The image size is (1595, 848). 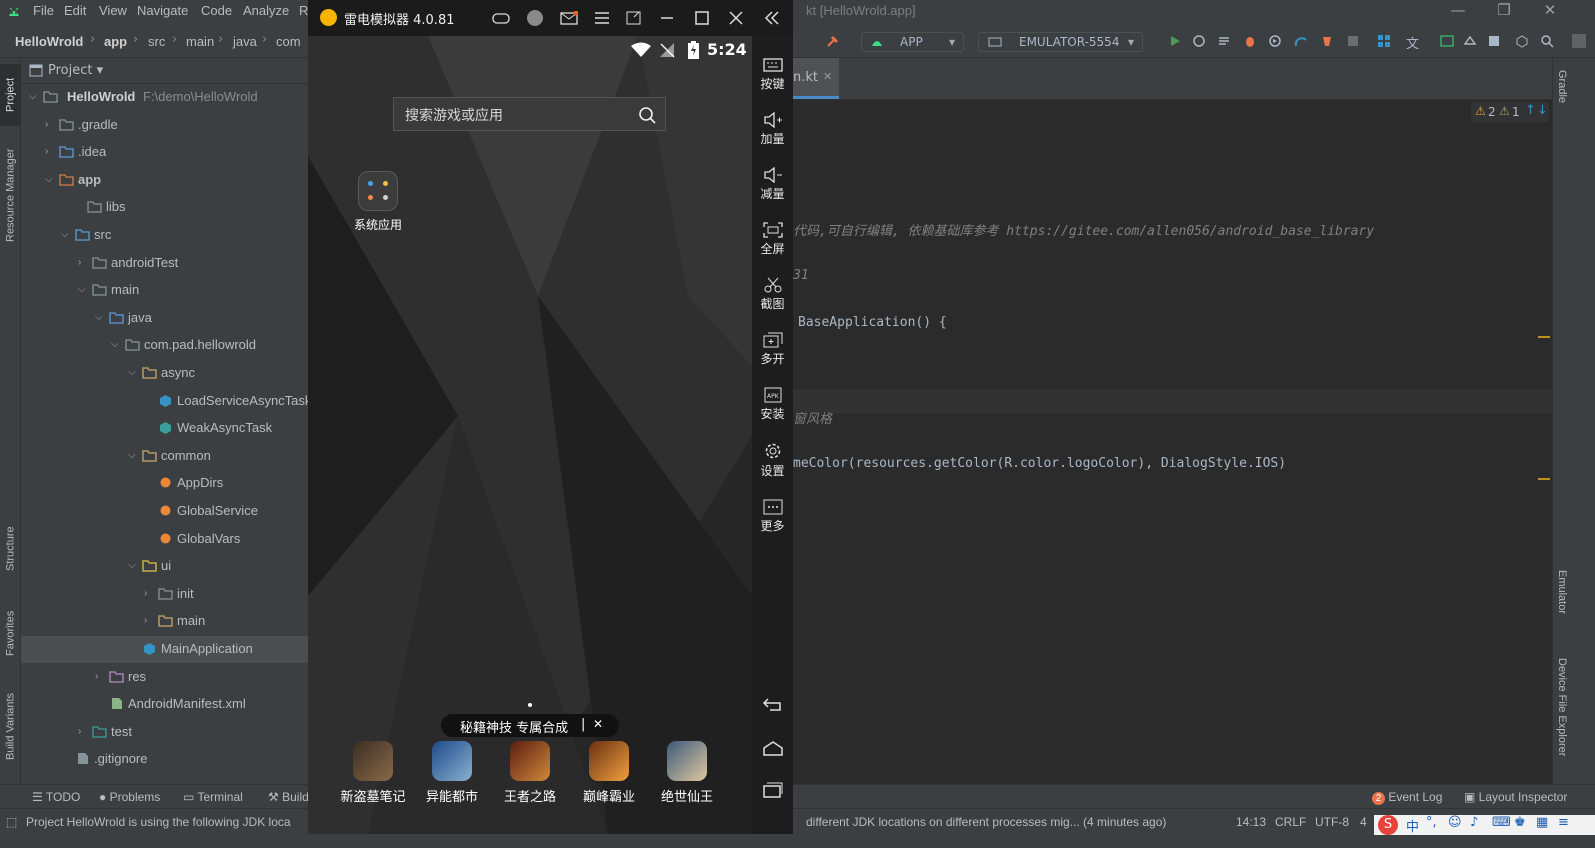 I want to click on close-icon: ✕, so click(x=1550, y=12).